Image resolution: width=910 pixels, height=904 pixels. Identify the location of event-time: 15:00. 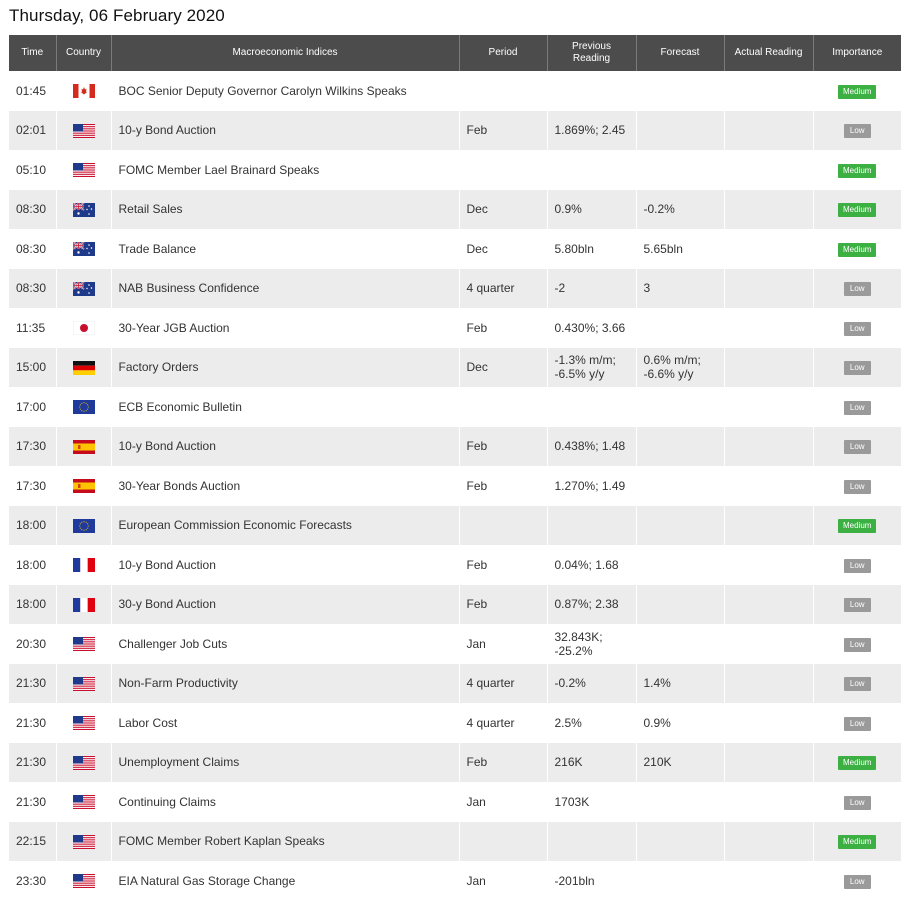
(32, 367).